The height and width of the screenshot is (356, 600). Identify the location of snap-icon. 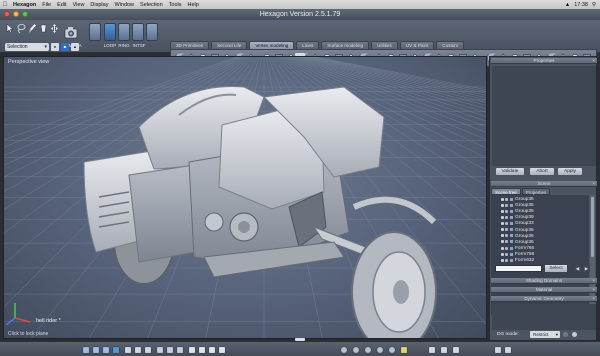
(170, 350).